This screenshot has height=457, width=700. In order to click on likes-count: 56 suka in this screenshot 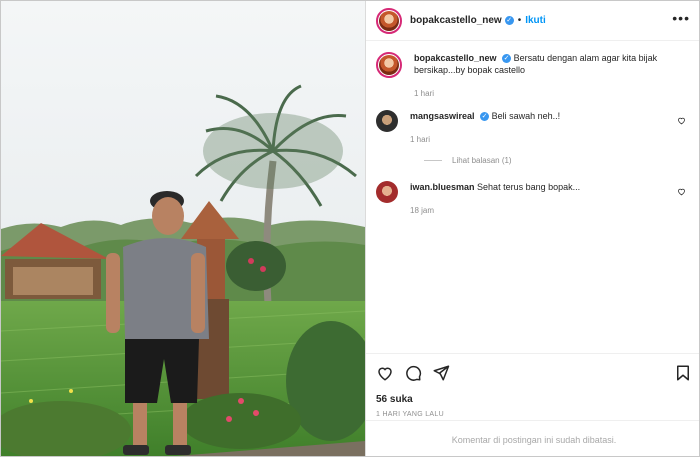, I will do `click(534, 399)`.